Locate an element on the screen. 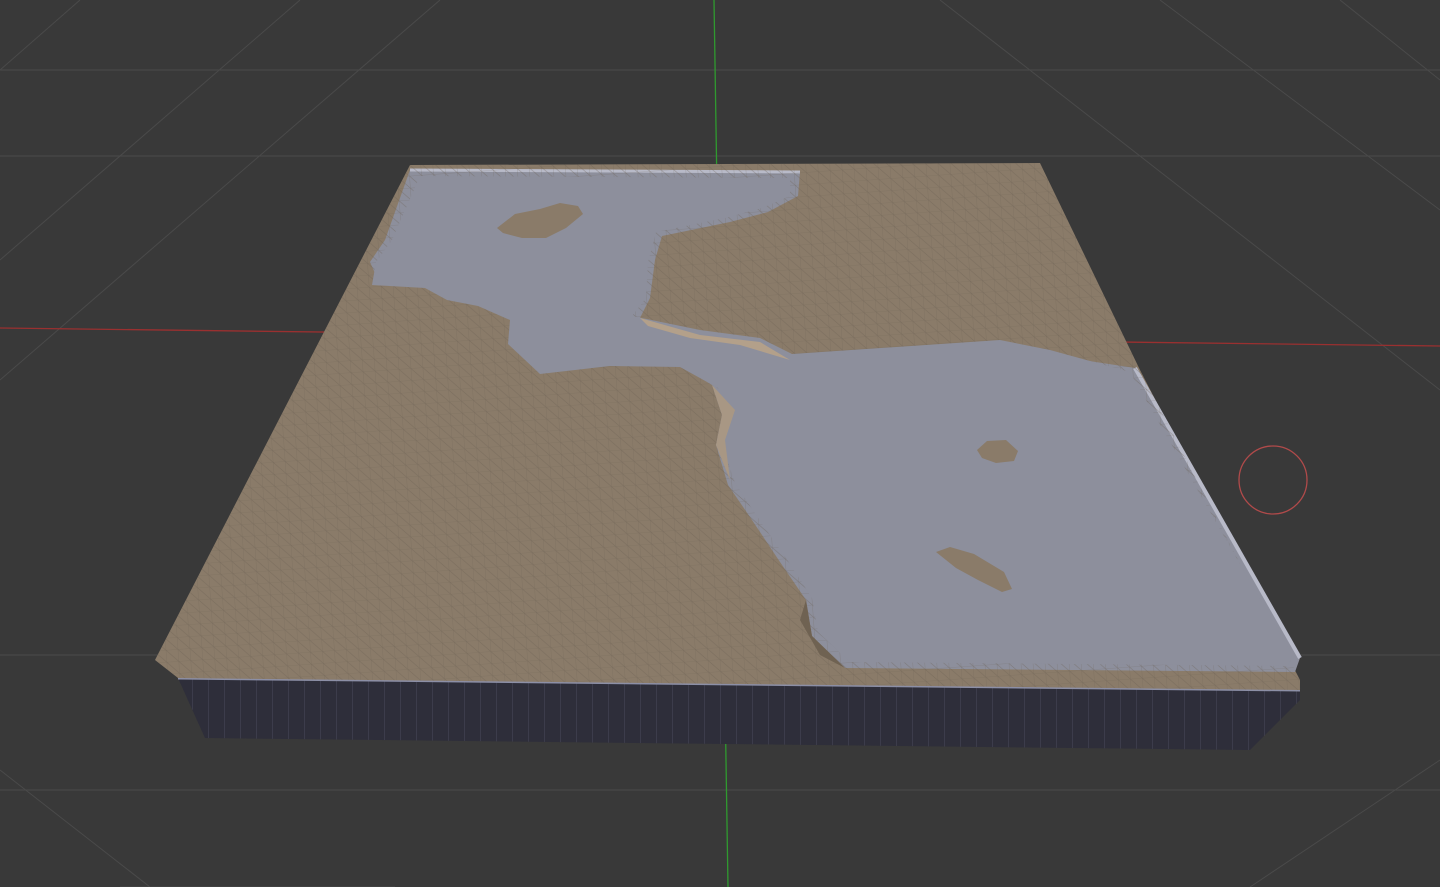 The height and width of the screenshot is (887, 1440). terrain-base is located at coordinates (739, 713).